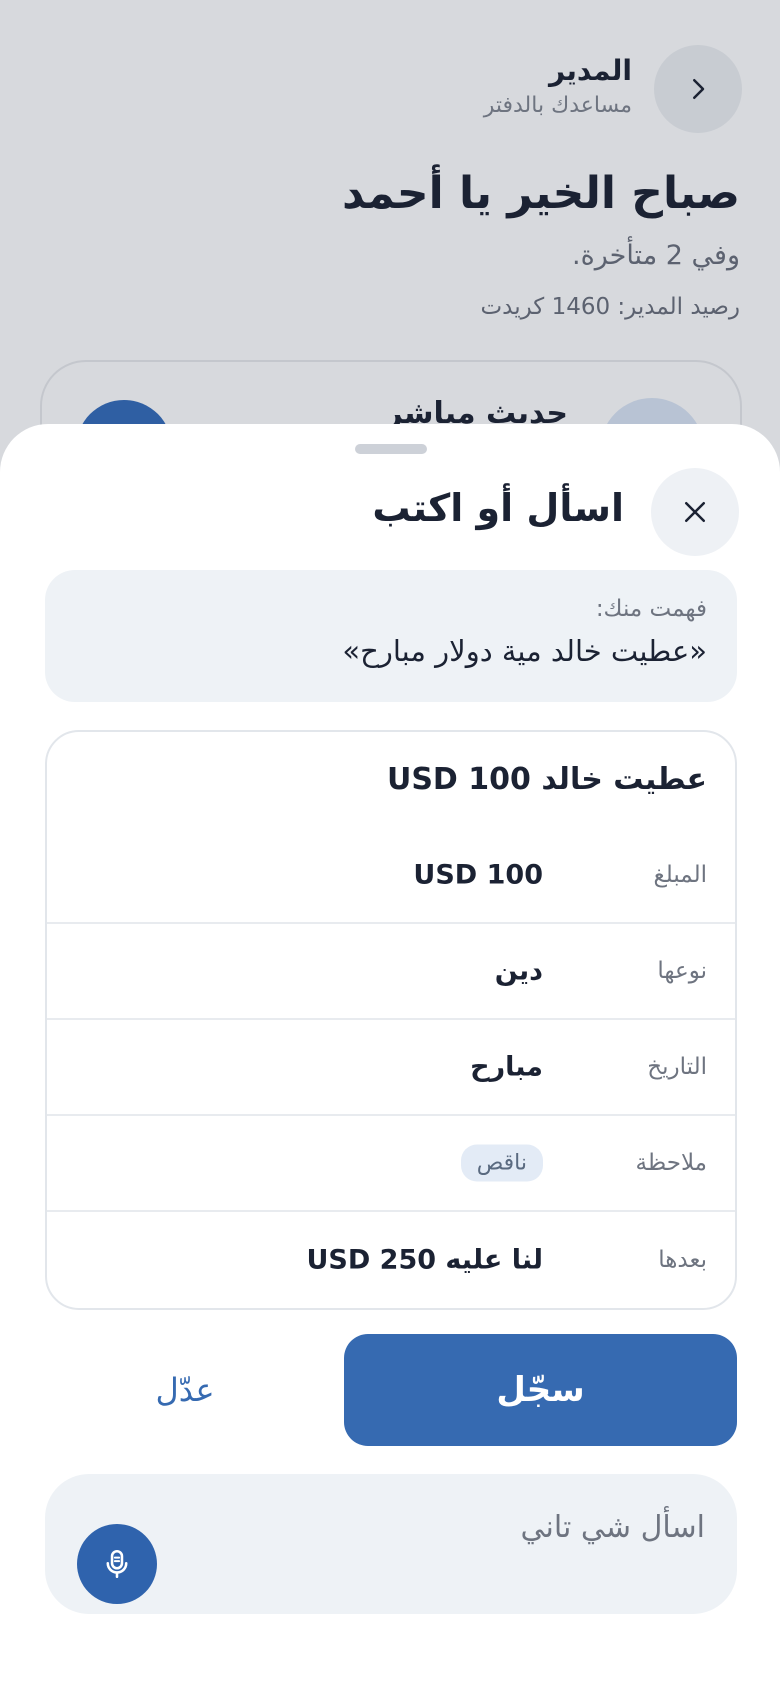  Describe the element at coordinates (671, 1163) in the screenshot. I see `detail-label: ملاحظة` at that location.